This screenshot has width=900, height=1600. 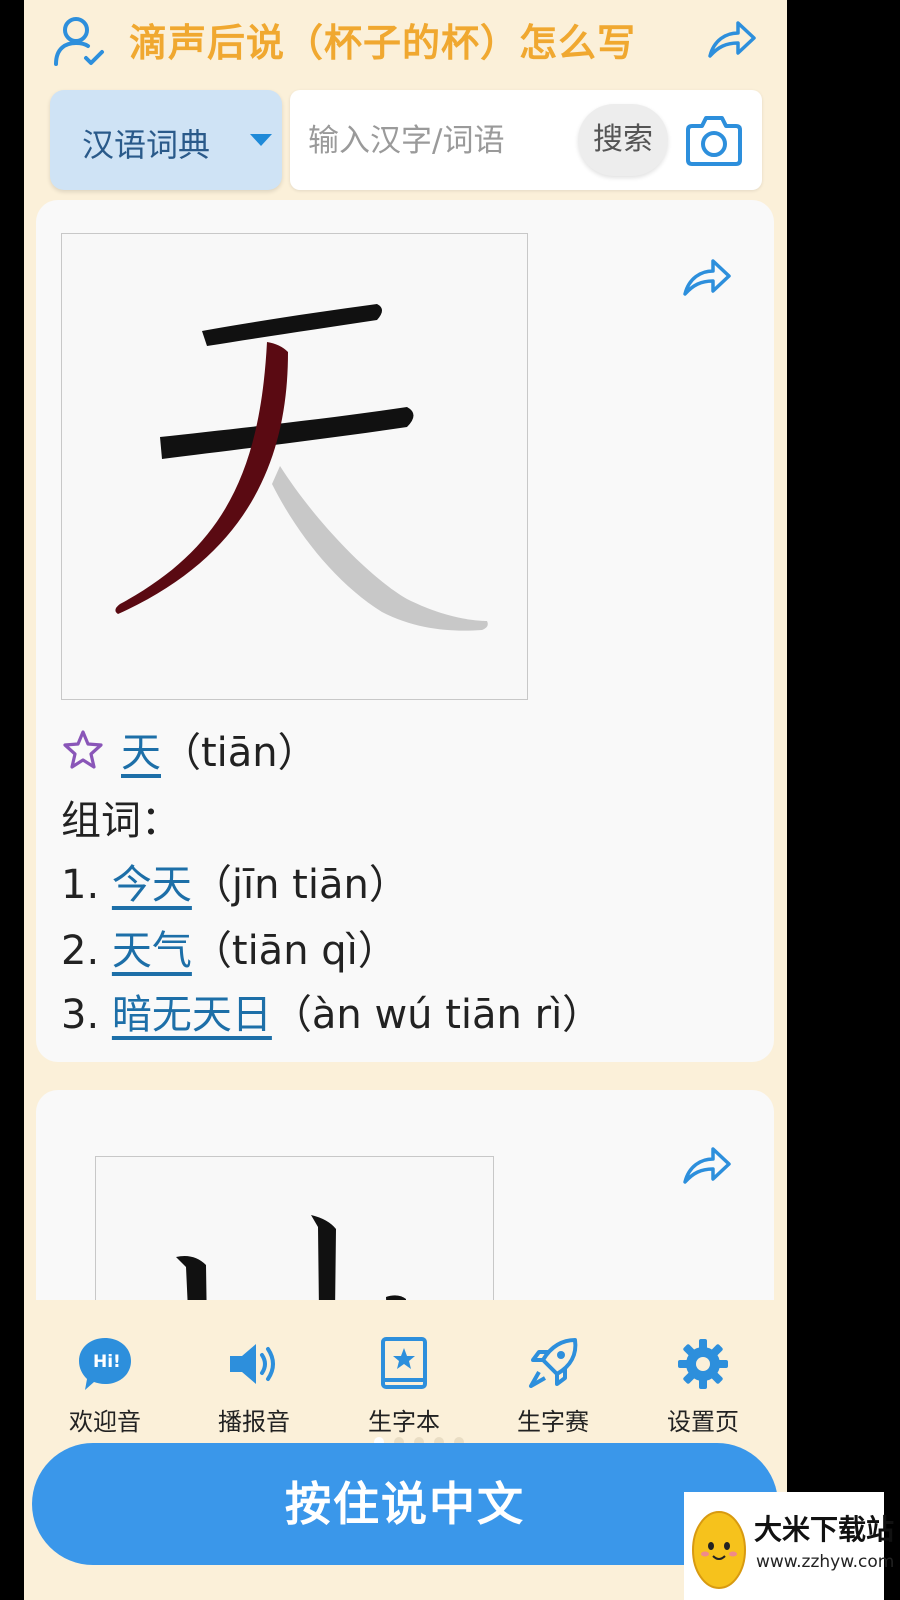 What do you see at coordinates (301, 467) in the screenshot?
I see `character-strokes` at bounding box center [301, 467].